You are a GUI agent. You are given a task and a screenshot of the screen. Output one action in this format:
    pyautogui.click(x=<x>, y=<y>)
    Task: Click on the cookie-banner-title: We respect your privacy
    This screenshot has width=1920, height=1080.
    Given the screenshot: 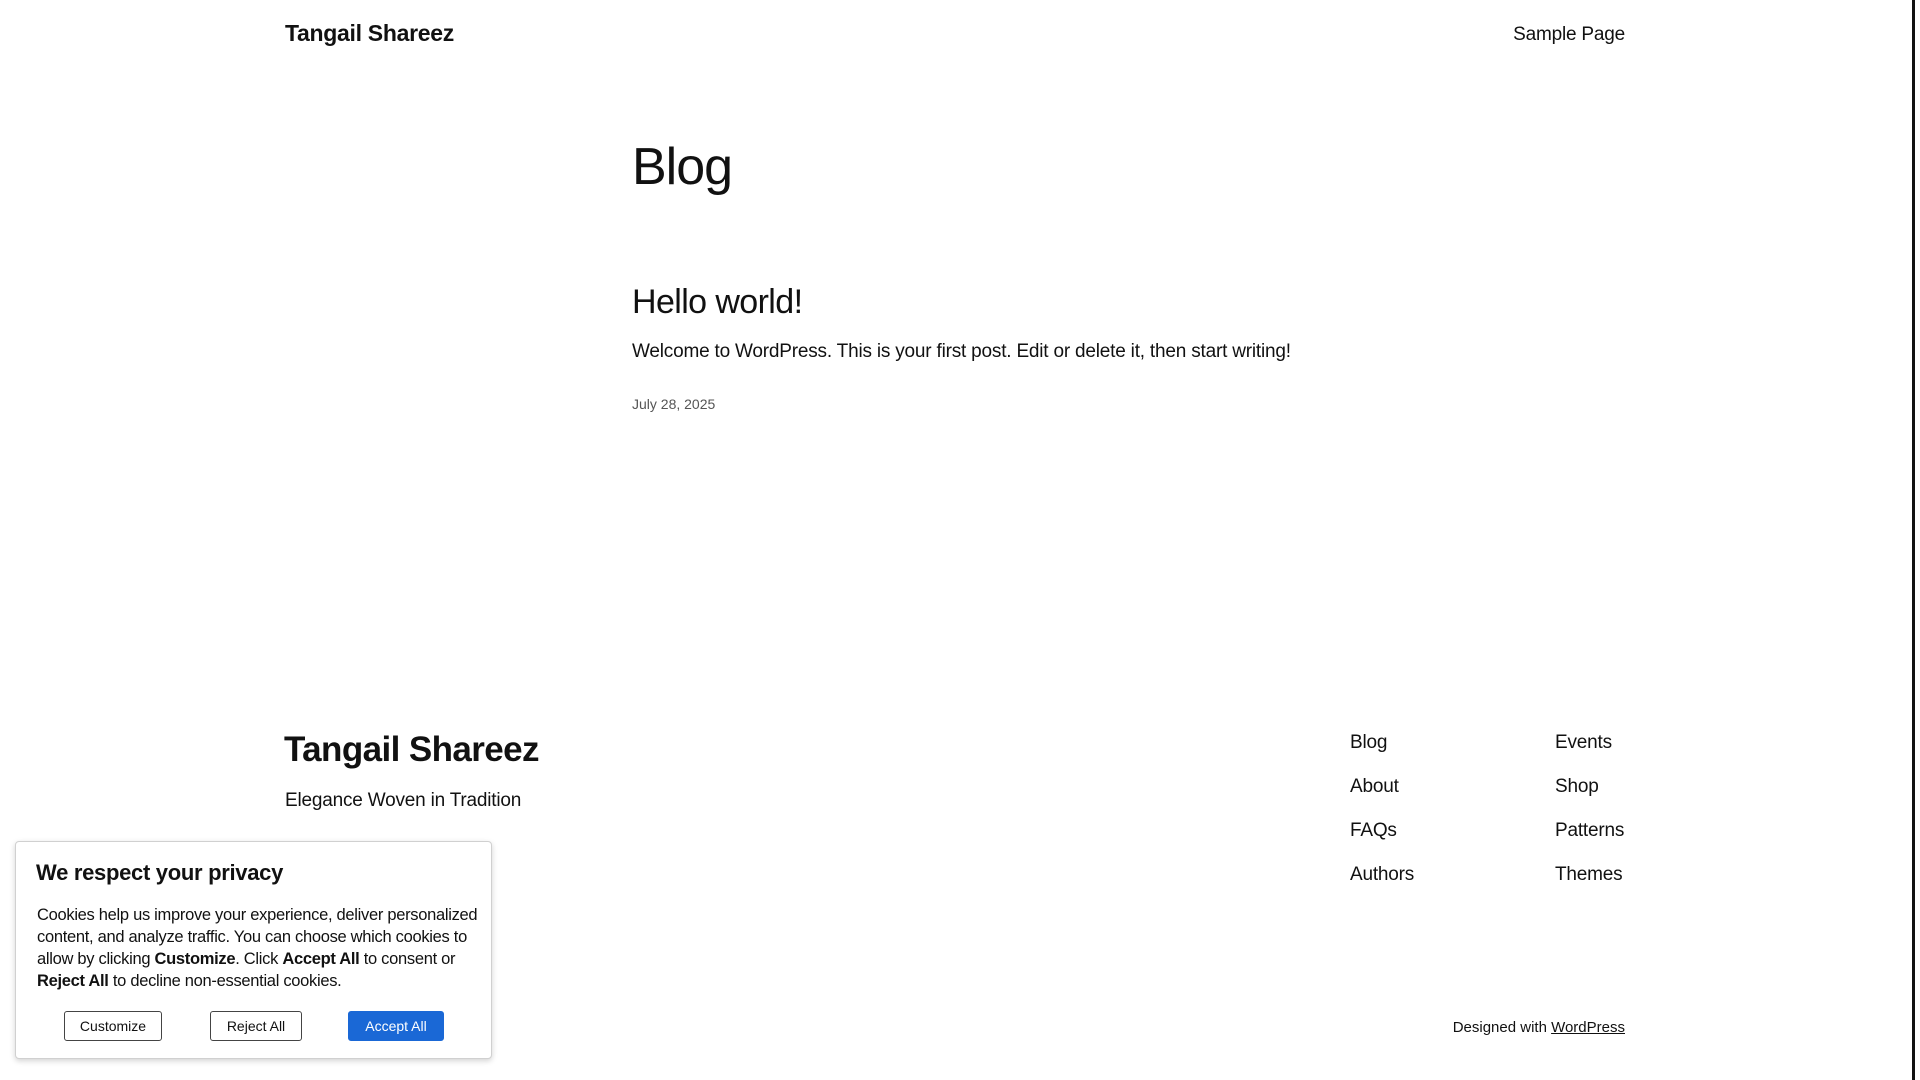 What is the action you would take?
    pyautogui.click(x=160, y=872)
    